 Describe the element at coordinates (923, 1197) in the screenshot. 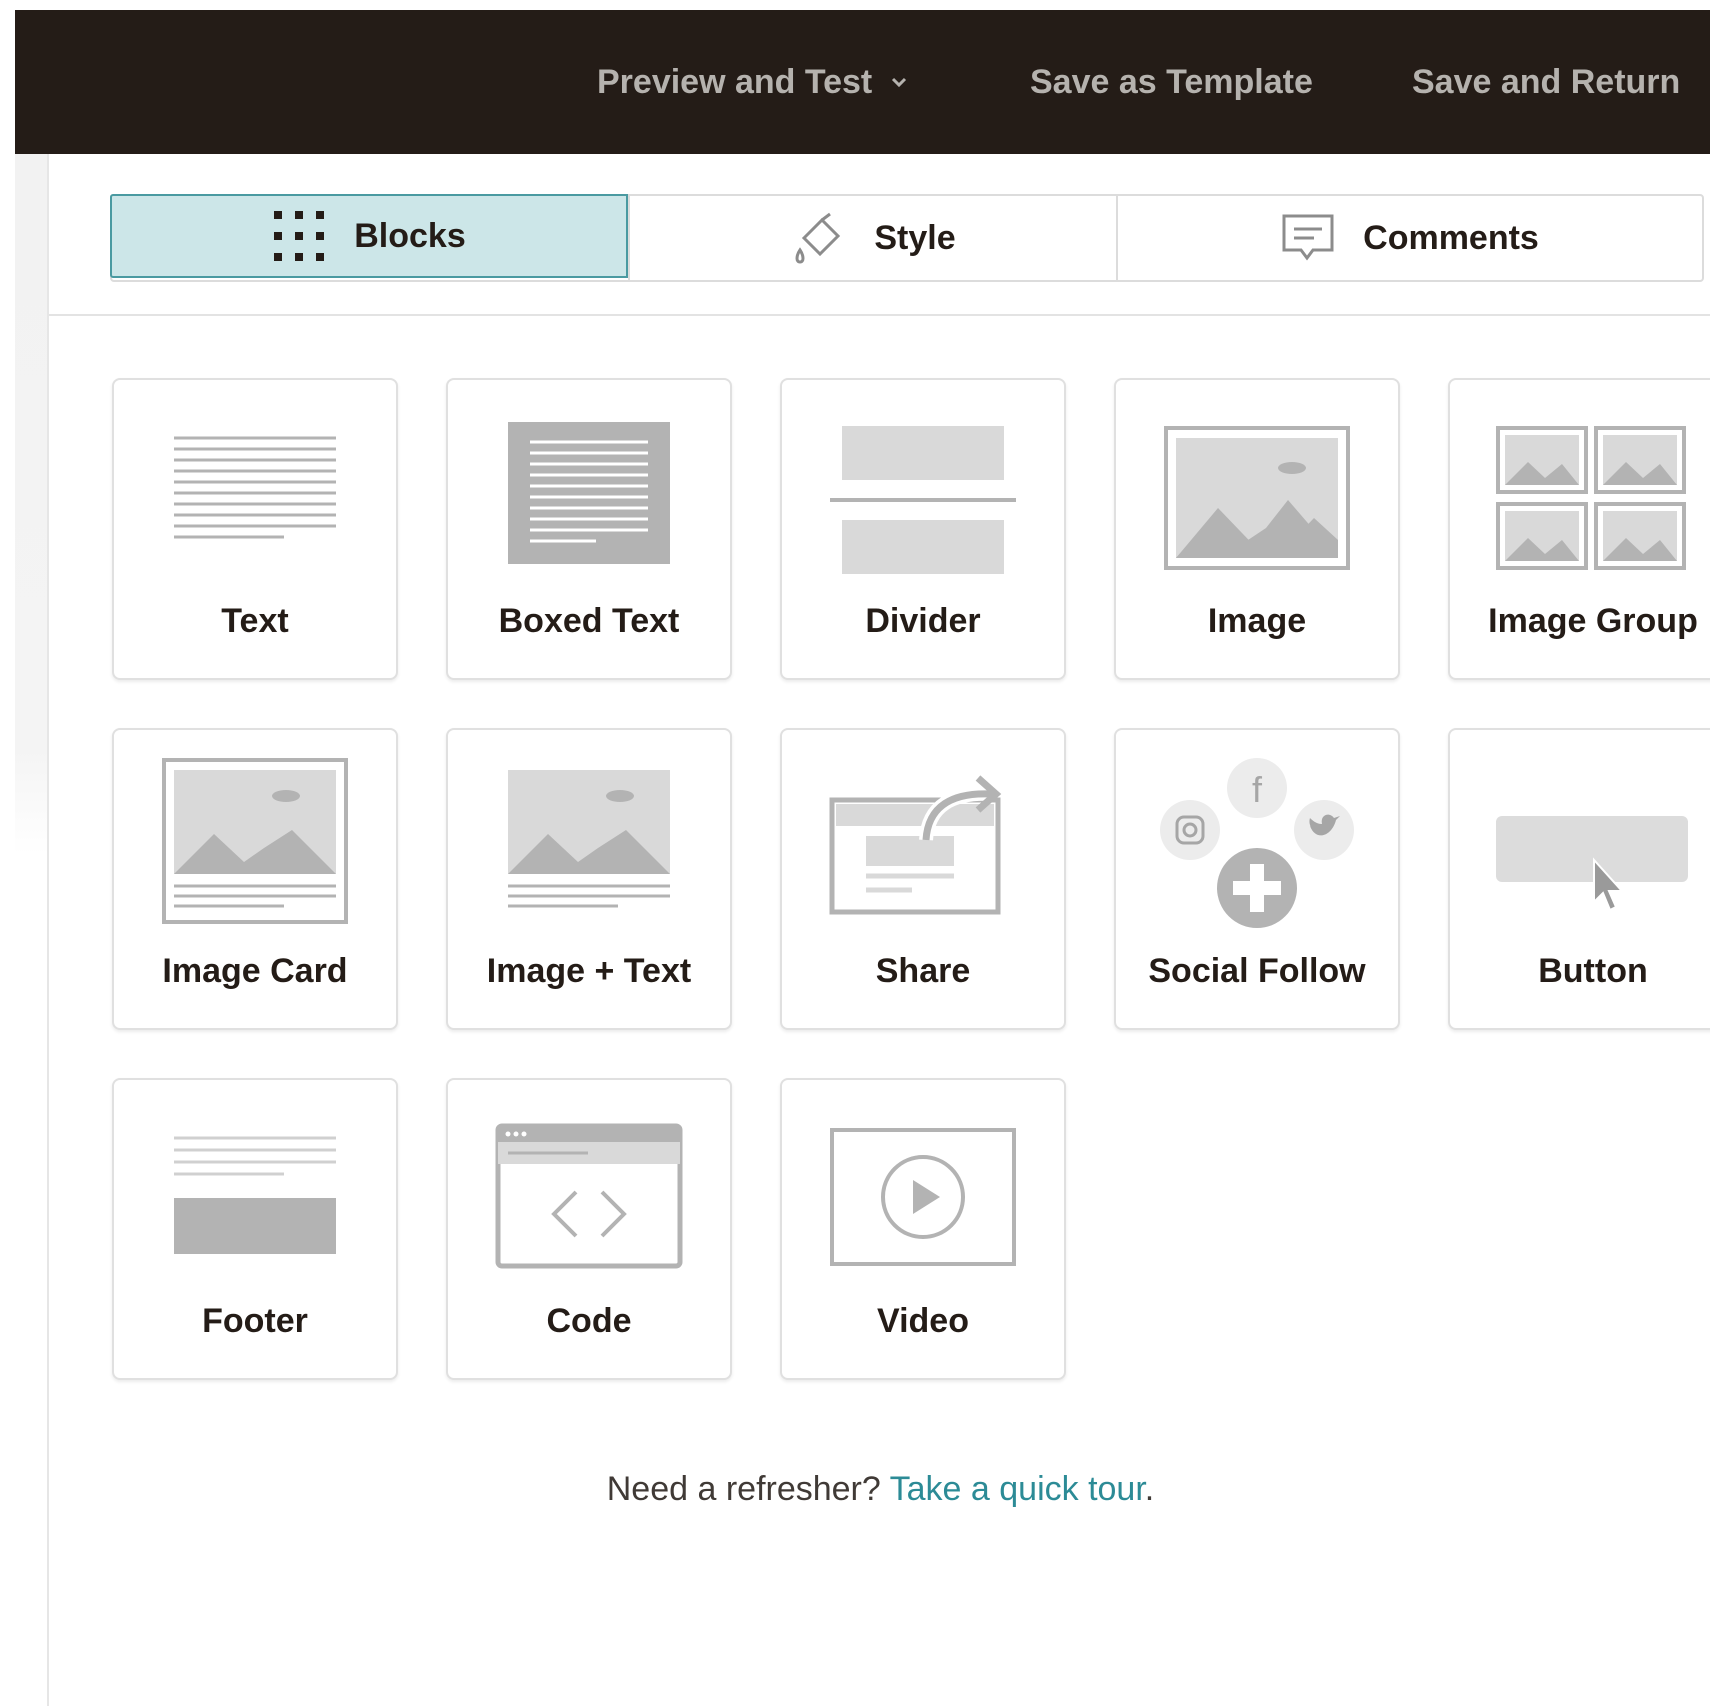

I see `video-icon` at that location.